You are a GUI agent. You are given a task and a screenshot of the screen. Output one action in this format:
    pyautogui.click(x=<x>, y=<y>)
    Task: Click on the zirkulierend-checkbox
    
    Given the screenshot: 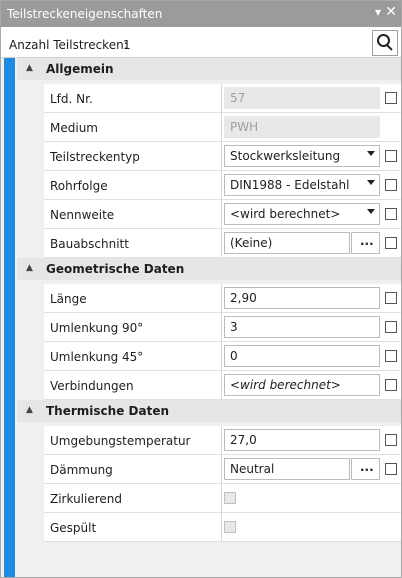 What is the action you would take?
    pyautogui.click(x=230, y=498)
    